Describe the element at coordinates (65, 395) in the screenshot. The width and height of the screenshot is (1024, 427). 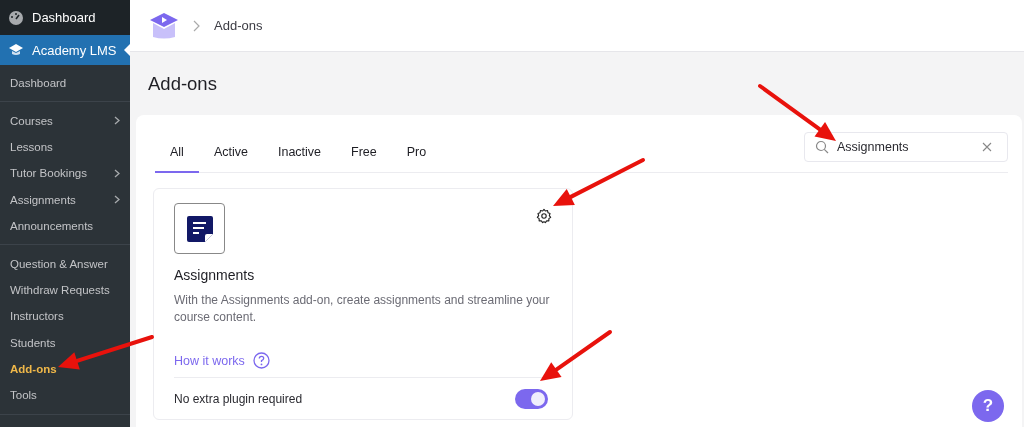
I see `submenu-item: Tools` at that location.